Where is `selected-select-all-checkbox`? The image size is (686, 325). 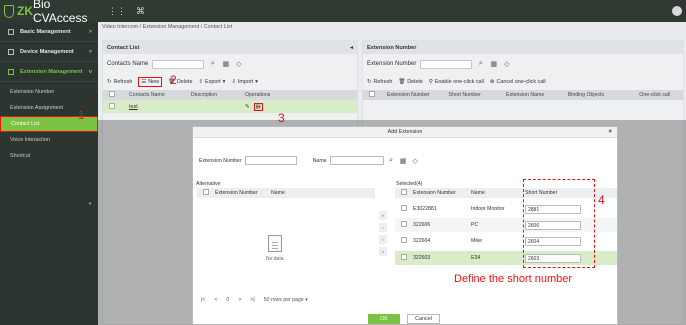 selected-select-all-checkbox is located at coordinates (404, 192).